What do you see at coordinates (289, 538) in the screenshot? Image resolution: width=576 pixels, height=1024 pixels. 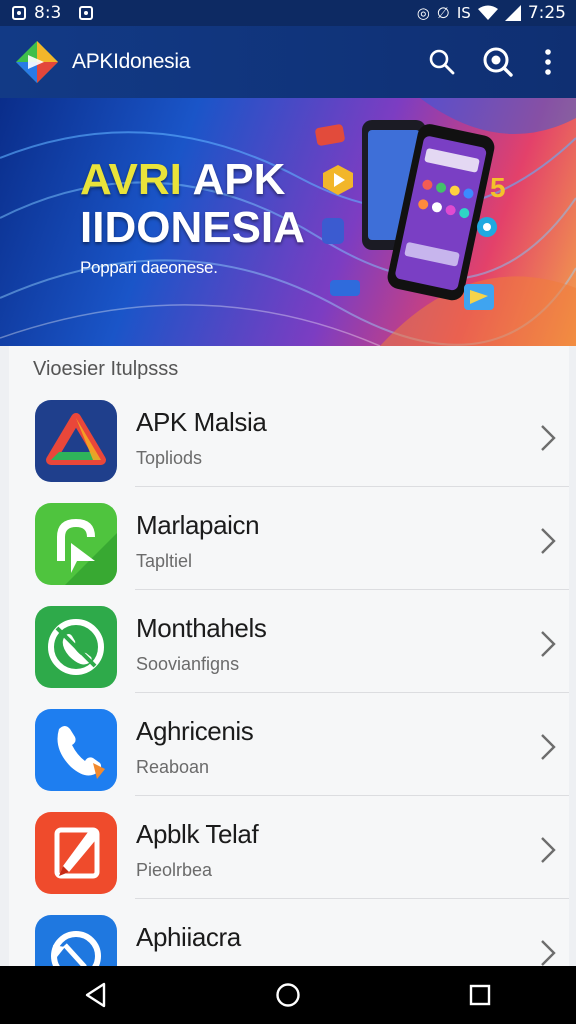 I see `list-item: Marlapaicn Tapltiel` at bounding box center [289, 538].